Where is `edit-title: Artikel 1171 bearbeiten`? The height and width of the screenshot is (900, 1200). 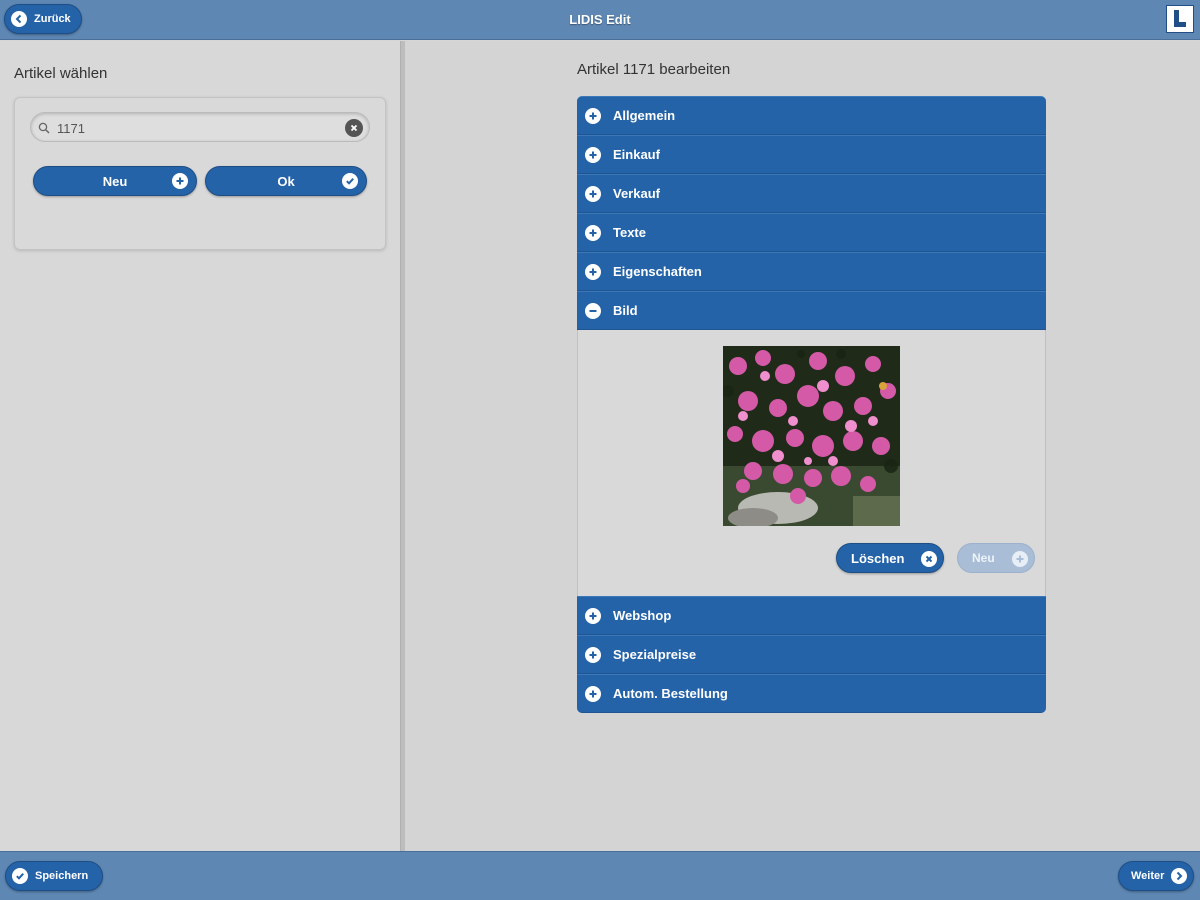 edit-title: Artikel 1171 bearbeiten is located at coordinates (654, 69).